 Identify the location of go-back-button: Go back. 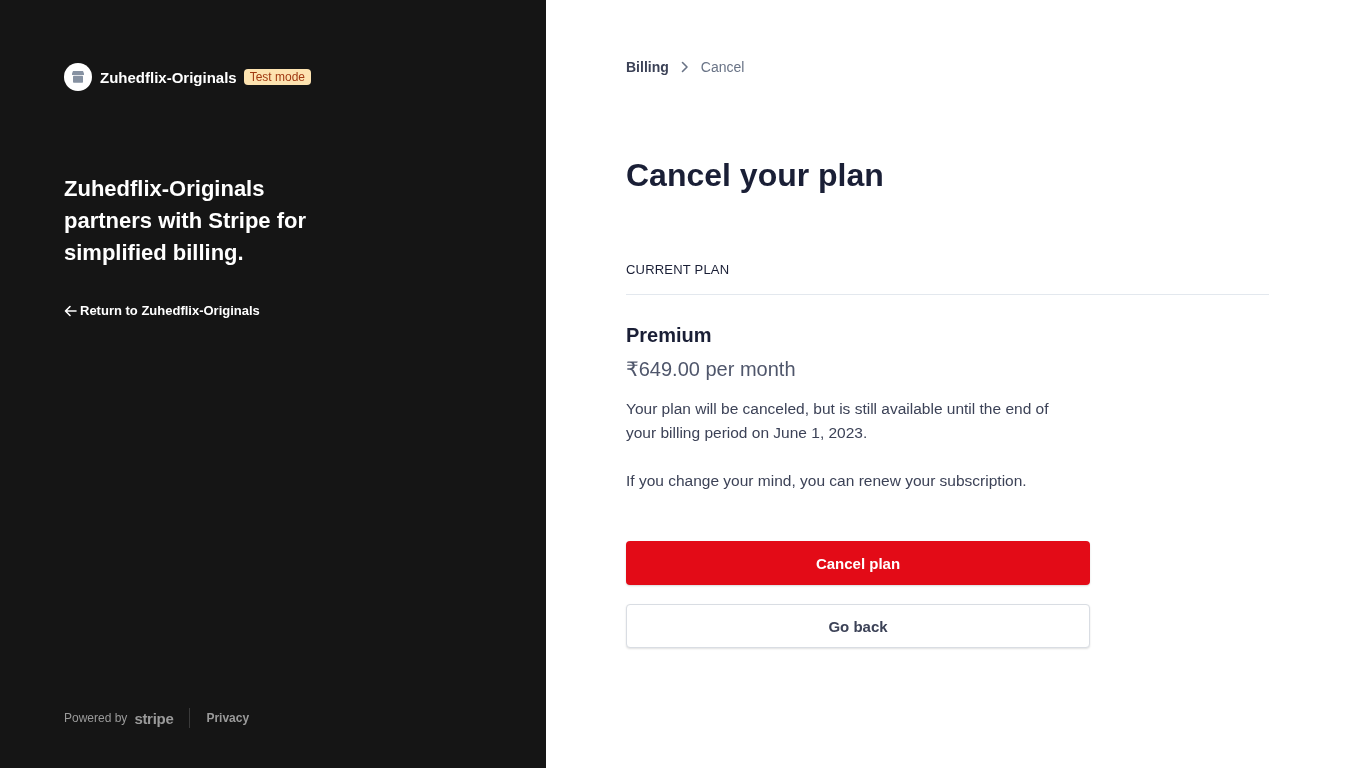
(858, 626).